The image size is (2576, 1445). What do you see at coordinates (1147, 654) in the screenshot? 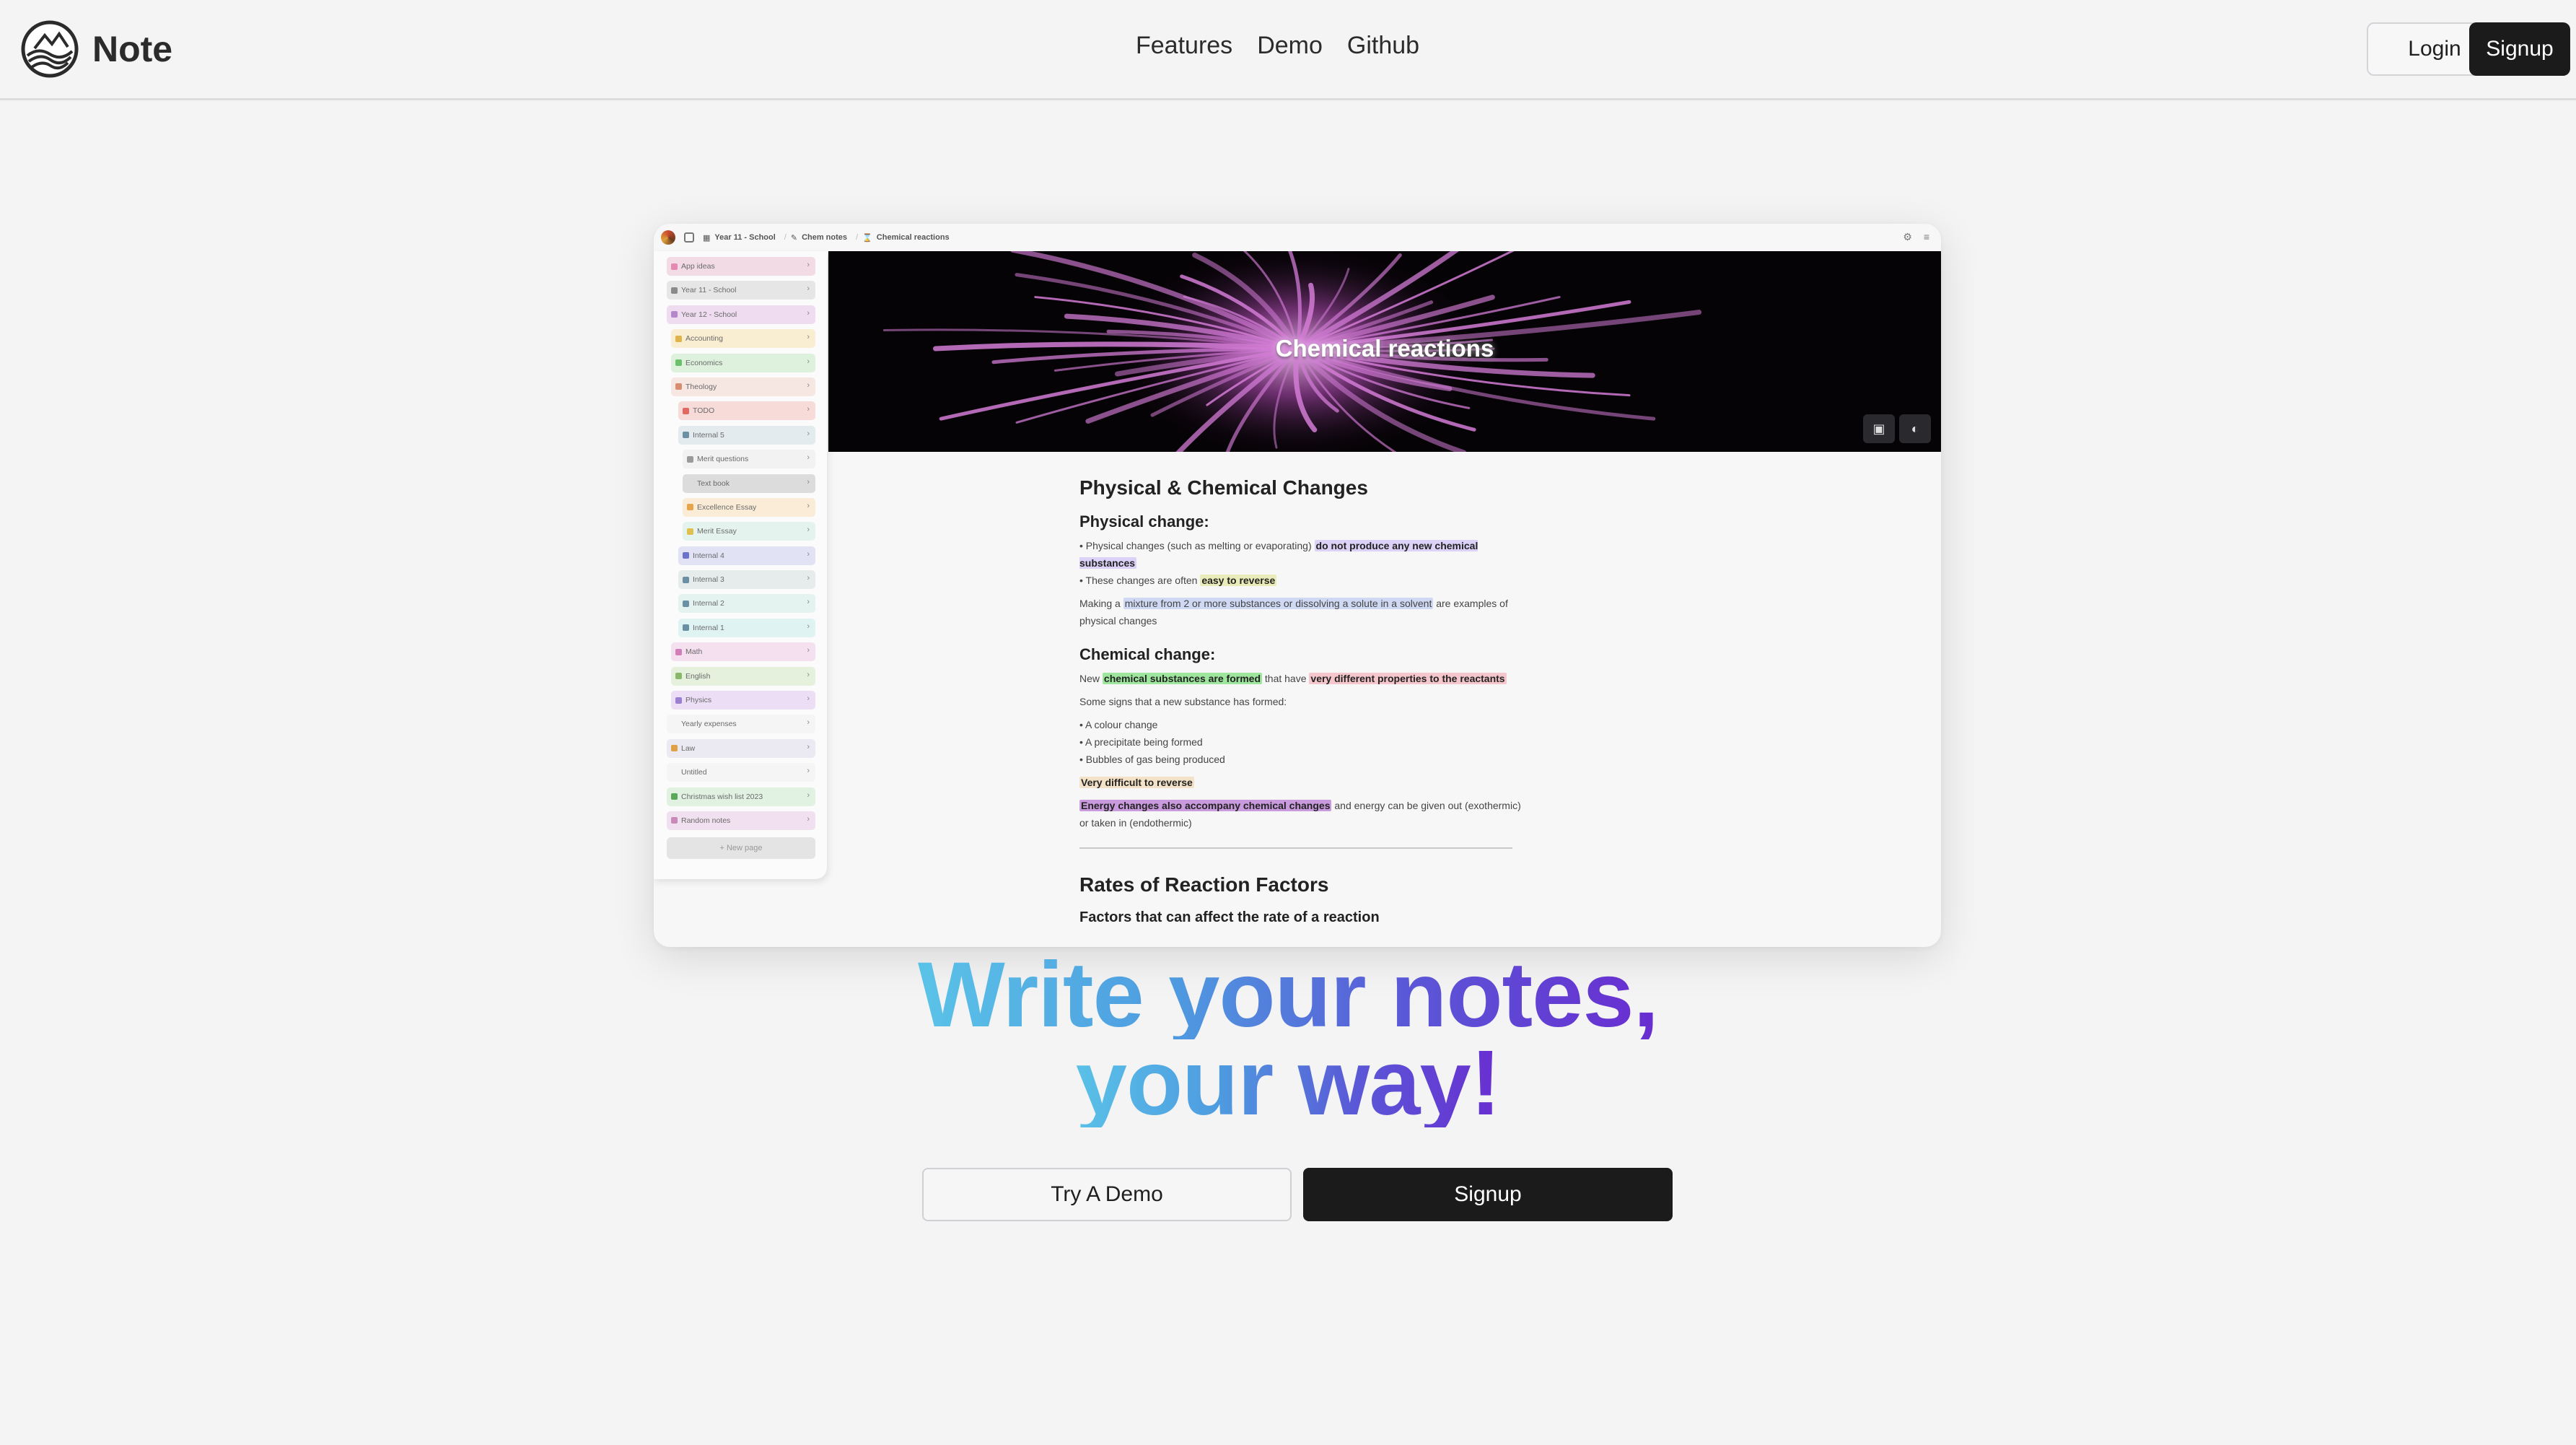
I see `doc-subheading: Chemical change:` at bounding box center [1147, 654].